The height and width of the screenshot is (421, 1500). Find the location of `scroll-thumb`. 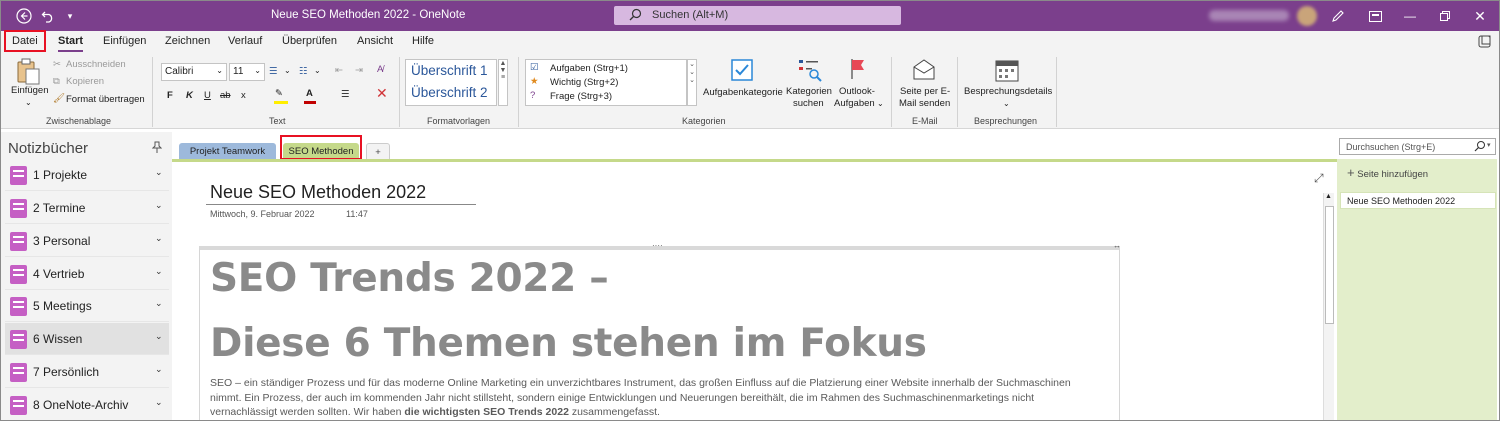

scroll-thumb is located at coordinates (1329, 265).